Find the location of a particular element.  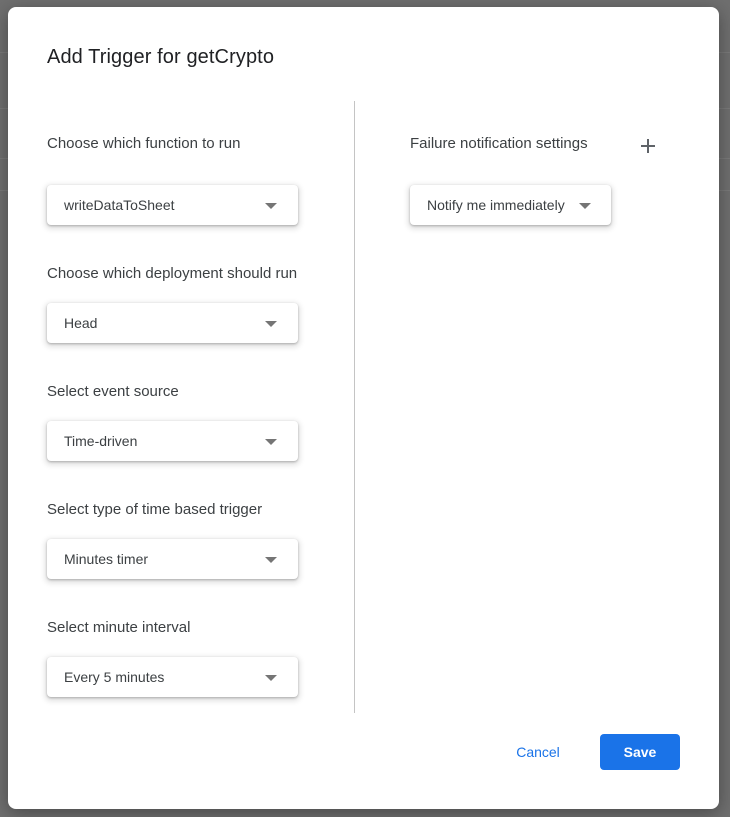

trigger-type-select-value: Minutes timer is located at coordinates (106, 559).